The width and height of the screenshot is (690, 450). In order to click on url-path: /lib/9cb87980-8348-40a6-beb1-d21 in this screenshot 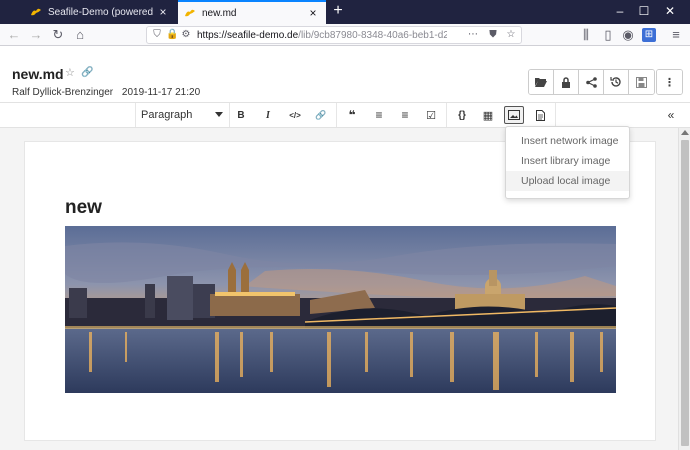, I will do `click(372, 35)`.